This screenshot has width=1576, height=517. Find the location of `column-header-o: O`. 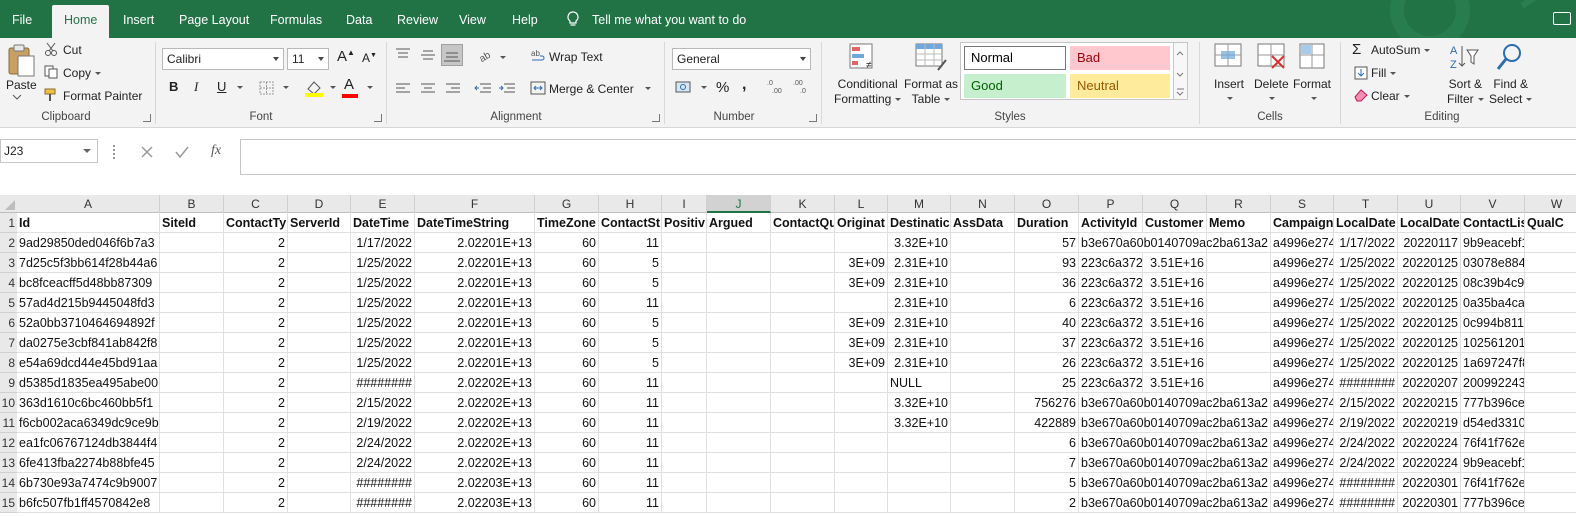

column-header-o: O is located at coordinates (1047, 204).